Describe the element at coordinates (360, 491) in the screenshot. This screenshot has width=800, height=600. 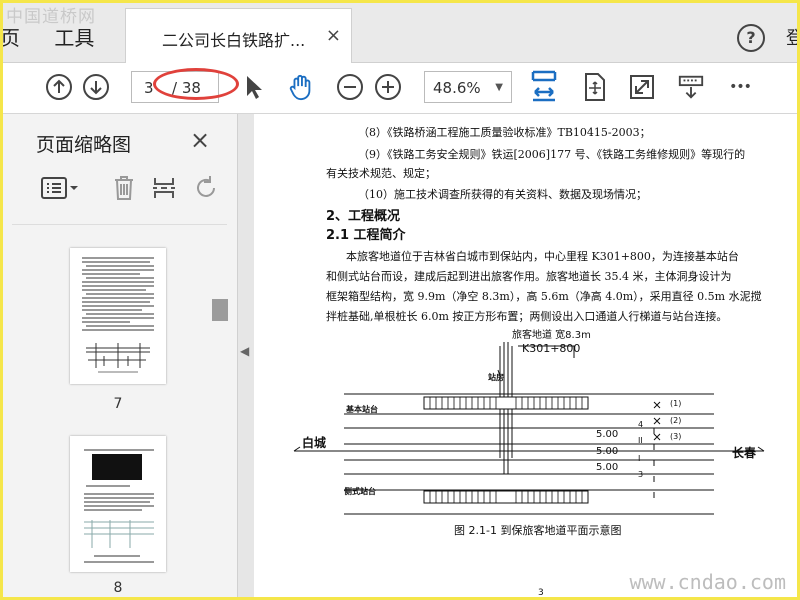
I see `diagram-label-side-platform: 侧式站台` at that location.